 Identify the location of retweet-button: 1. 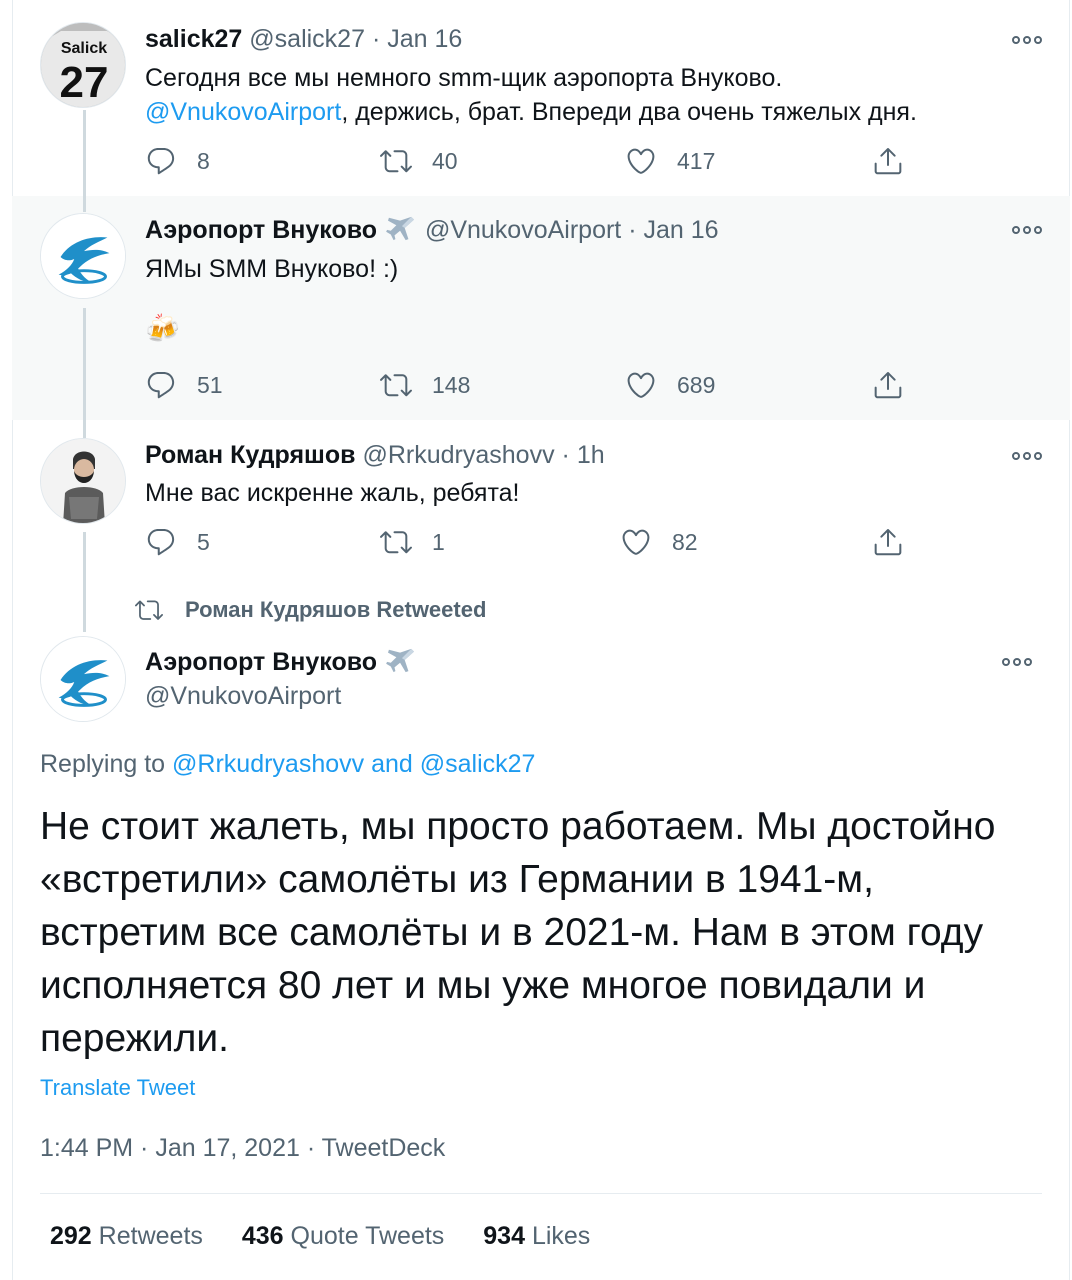
(412, 542).